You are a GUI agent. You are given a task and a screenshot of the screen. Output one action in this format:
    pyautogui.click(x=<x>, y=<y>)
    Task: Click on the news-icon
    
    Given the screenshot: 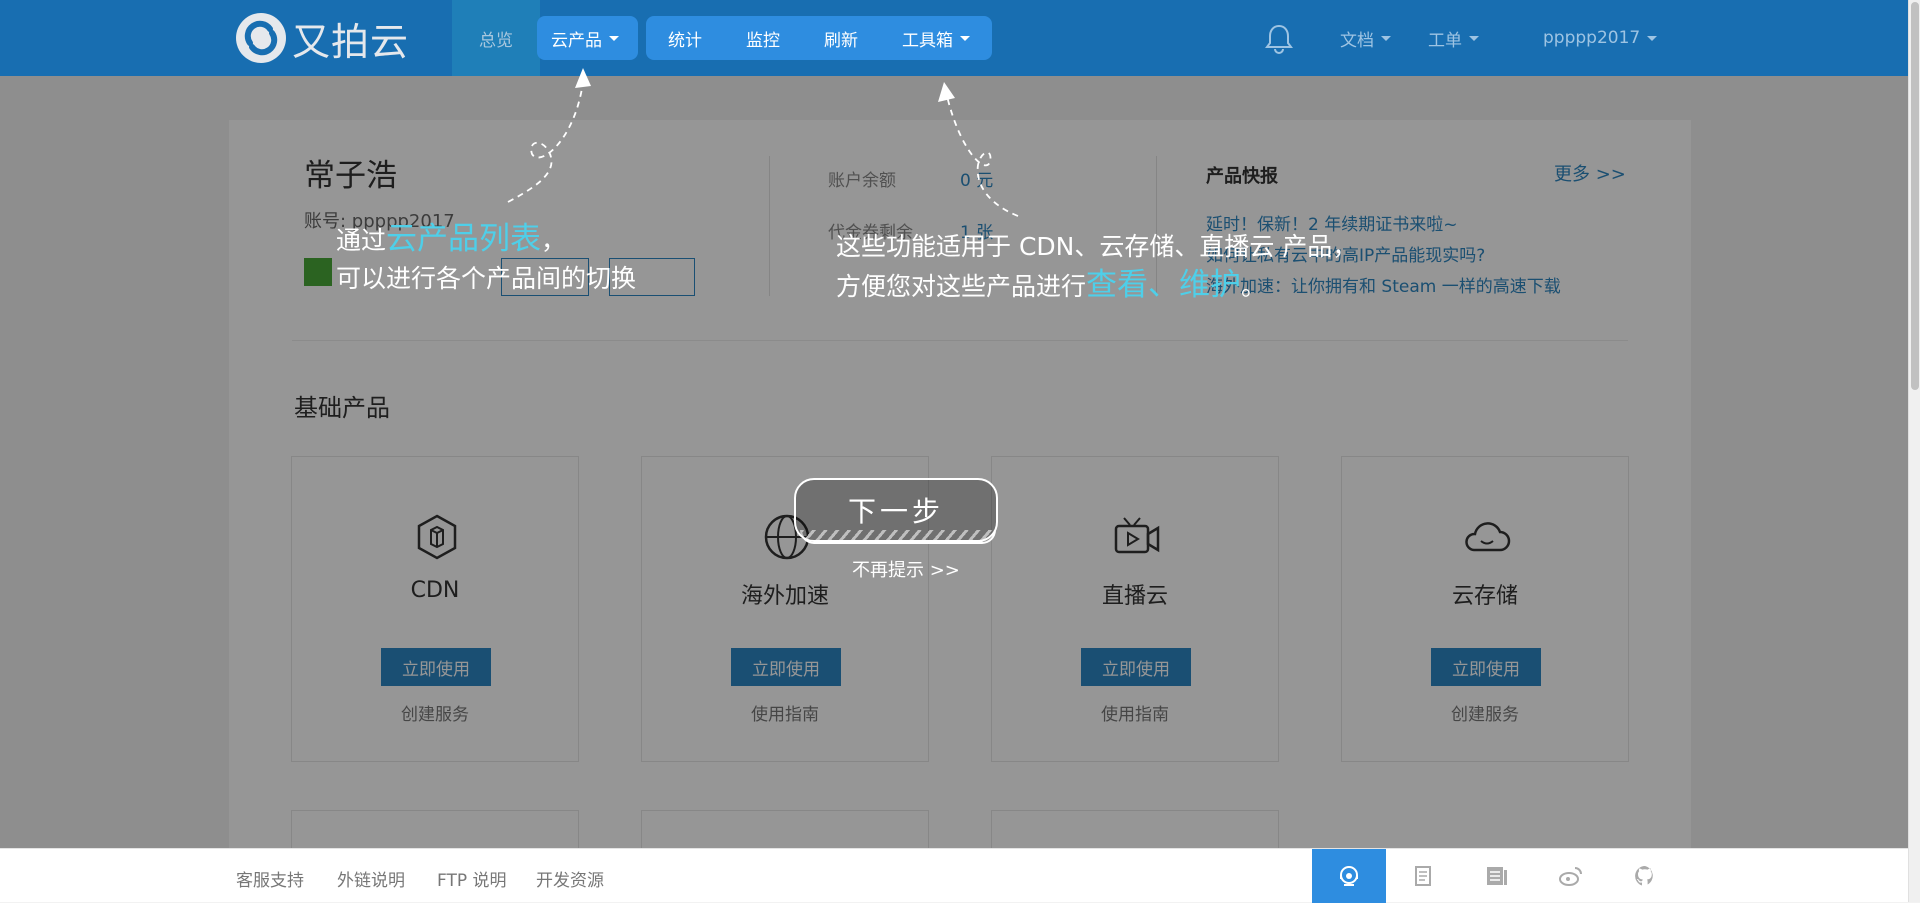 What is the action you would take?
    pyautogui.click(x=1497, y=876)
    